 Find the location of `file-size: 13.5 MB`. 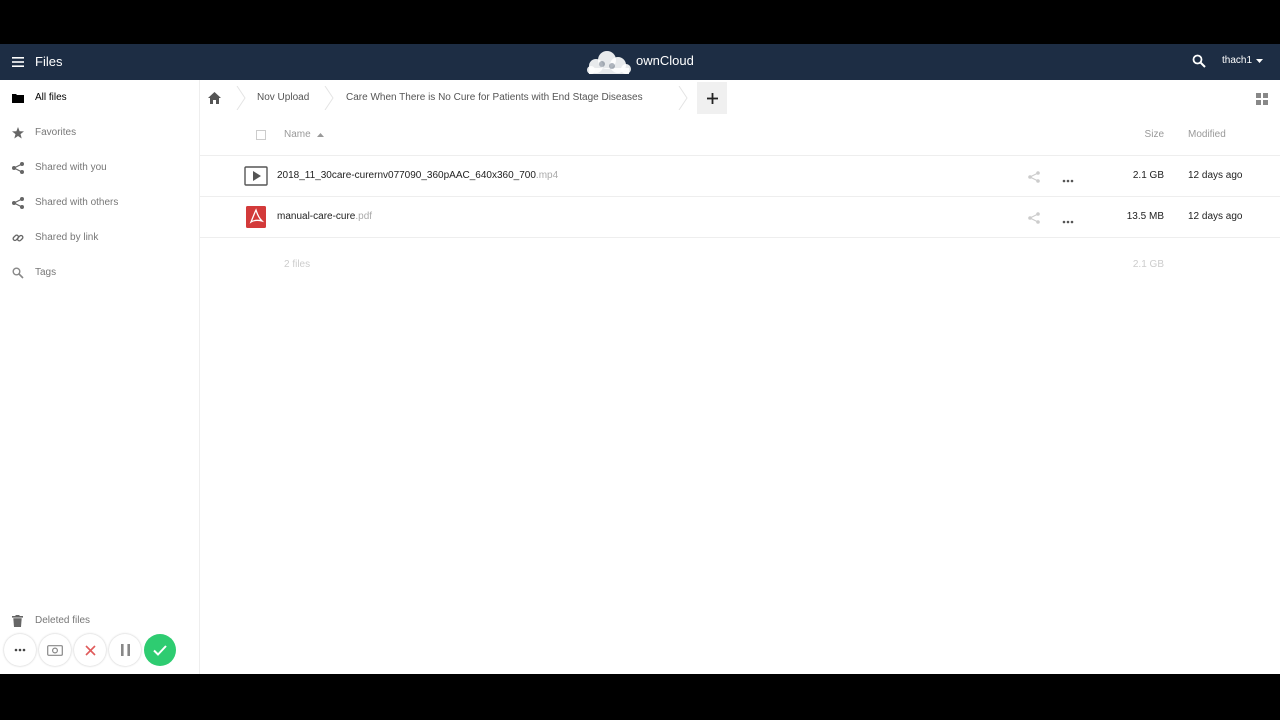

file-size: 13.5 MB is located at coordinates (1145, 216).